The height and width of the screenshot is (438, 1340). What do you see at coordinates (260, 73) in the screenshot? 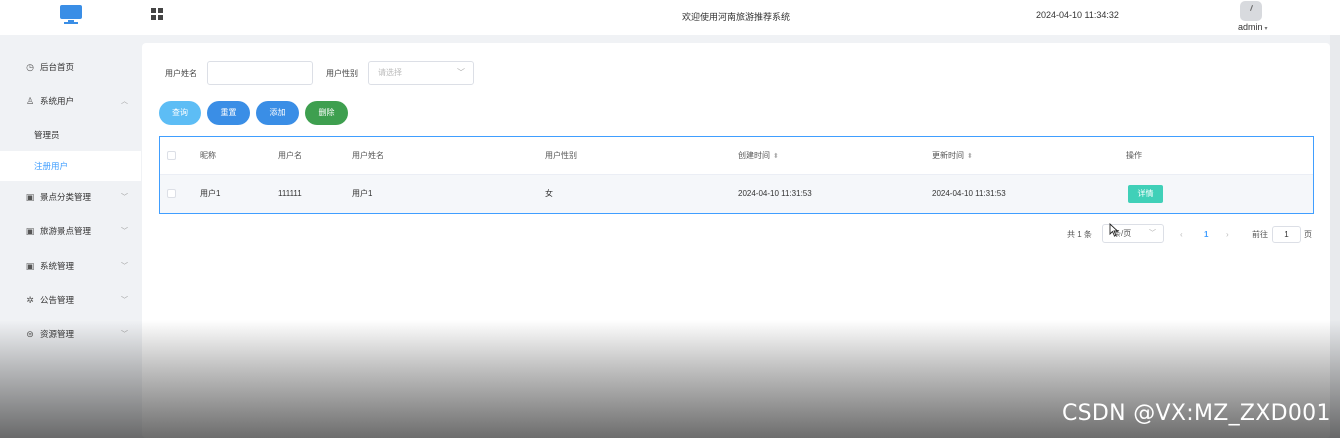
I see `name-input` at bounding box center [260, 73].